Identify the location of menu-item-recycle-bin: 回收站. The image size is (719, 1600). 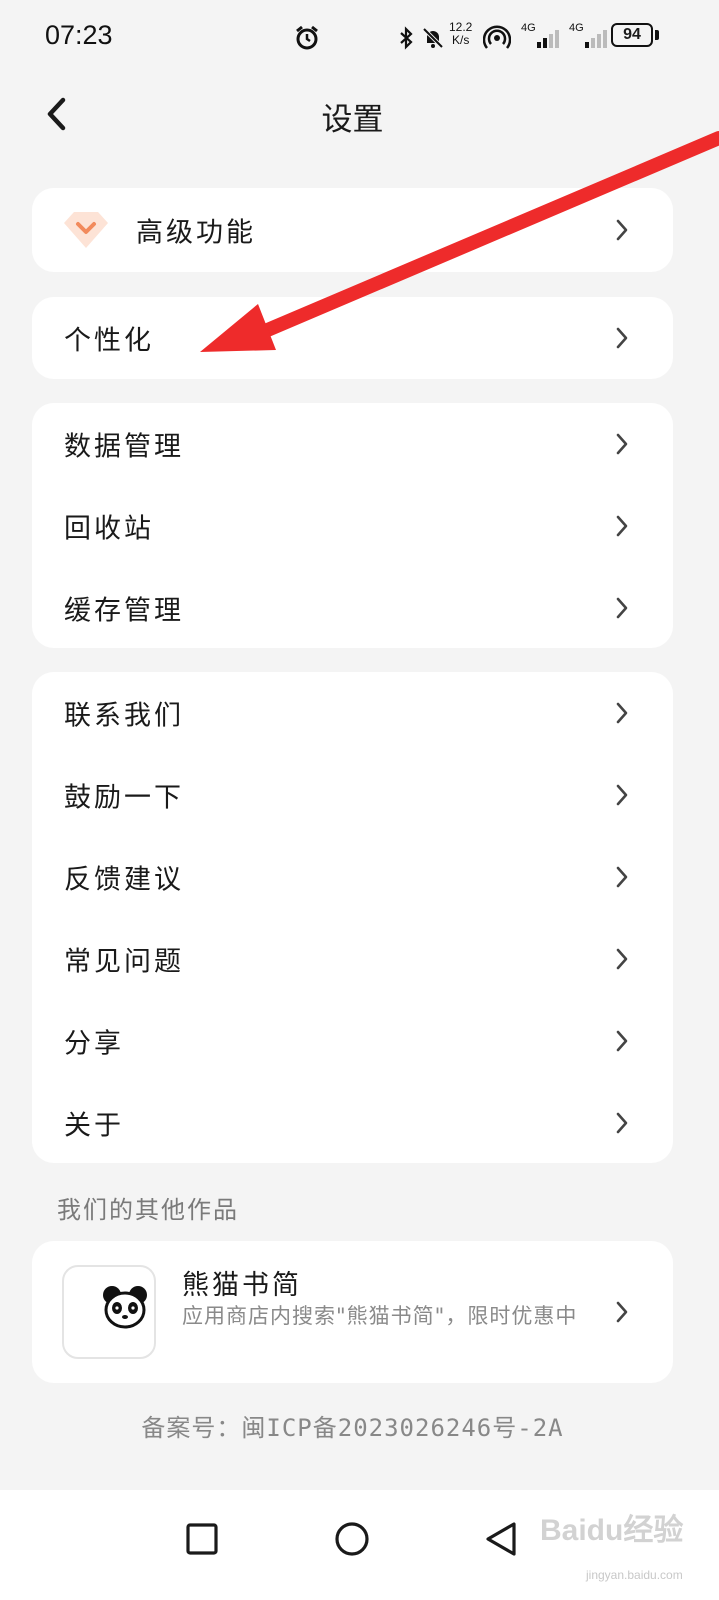
(352, 526).